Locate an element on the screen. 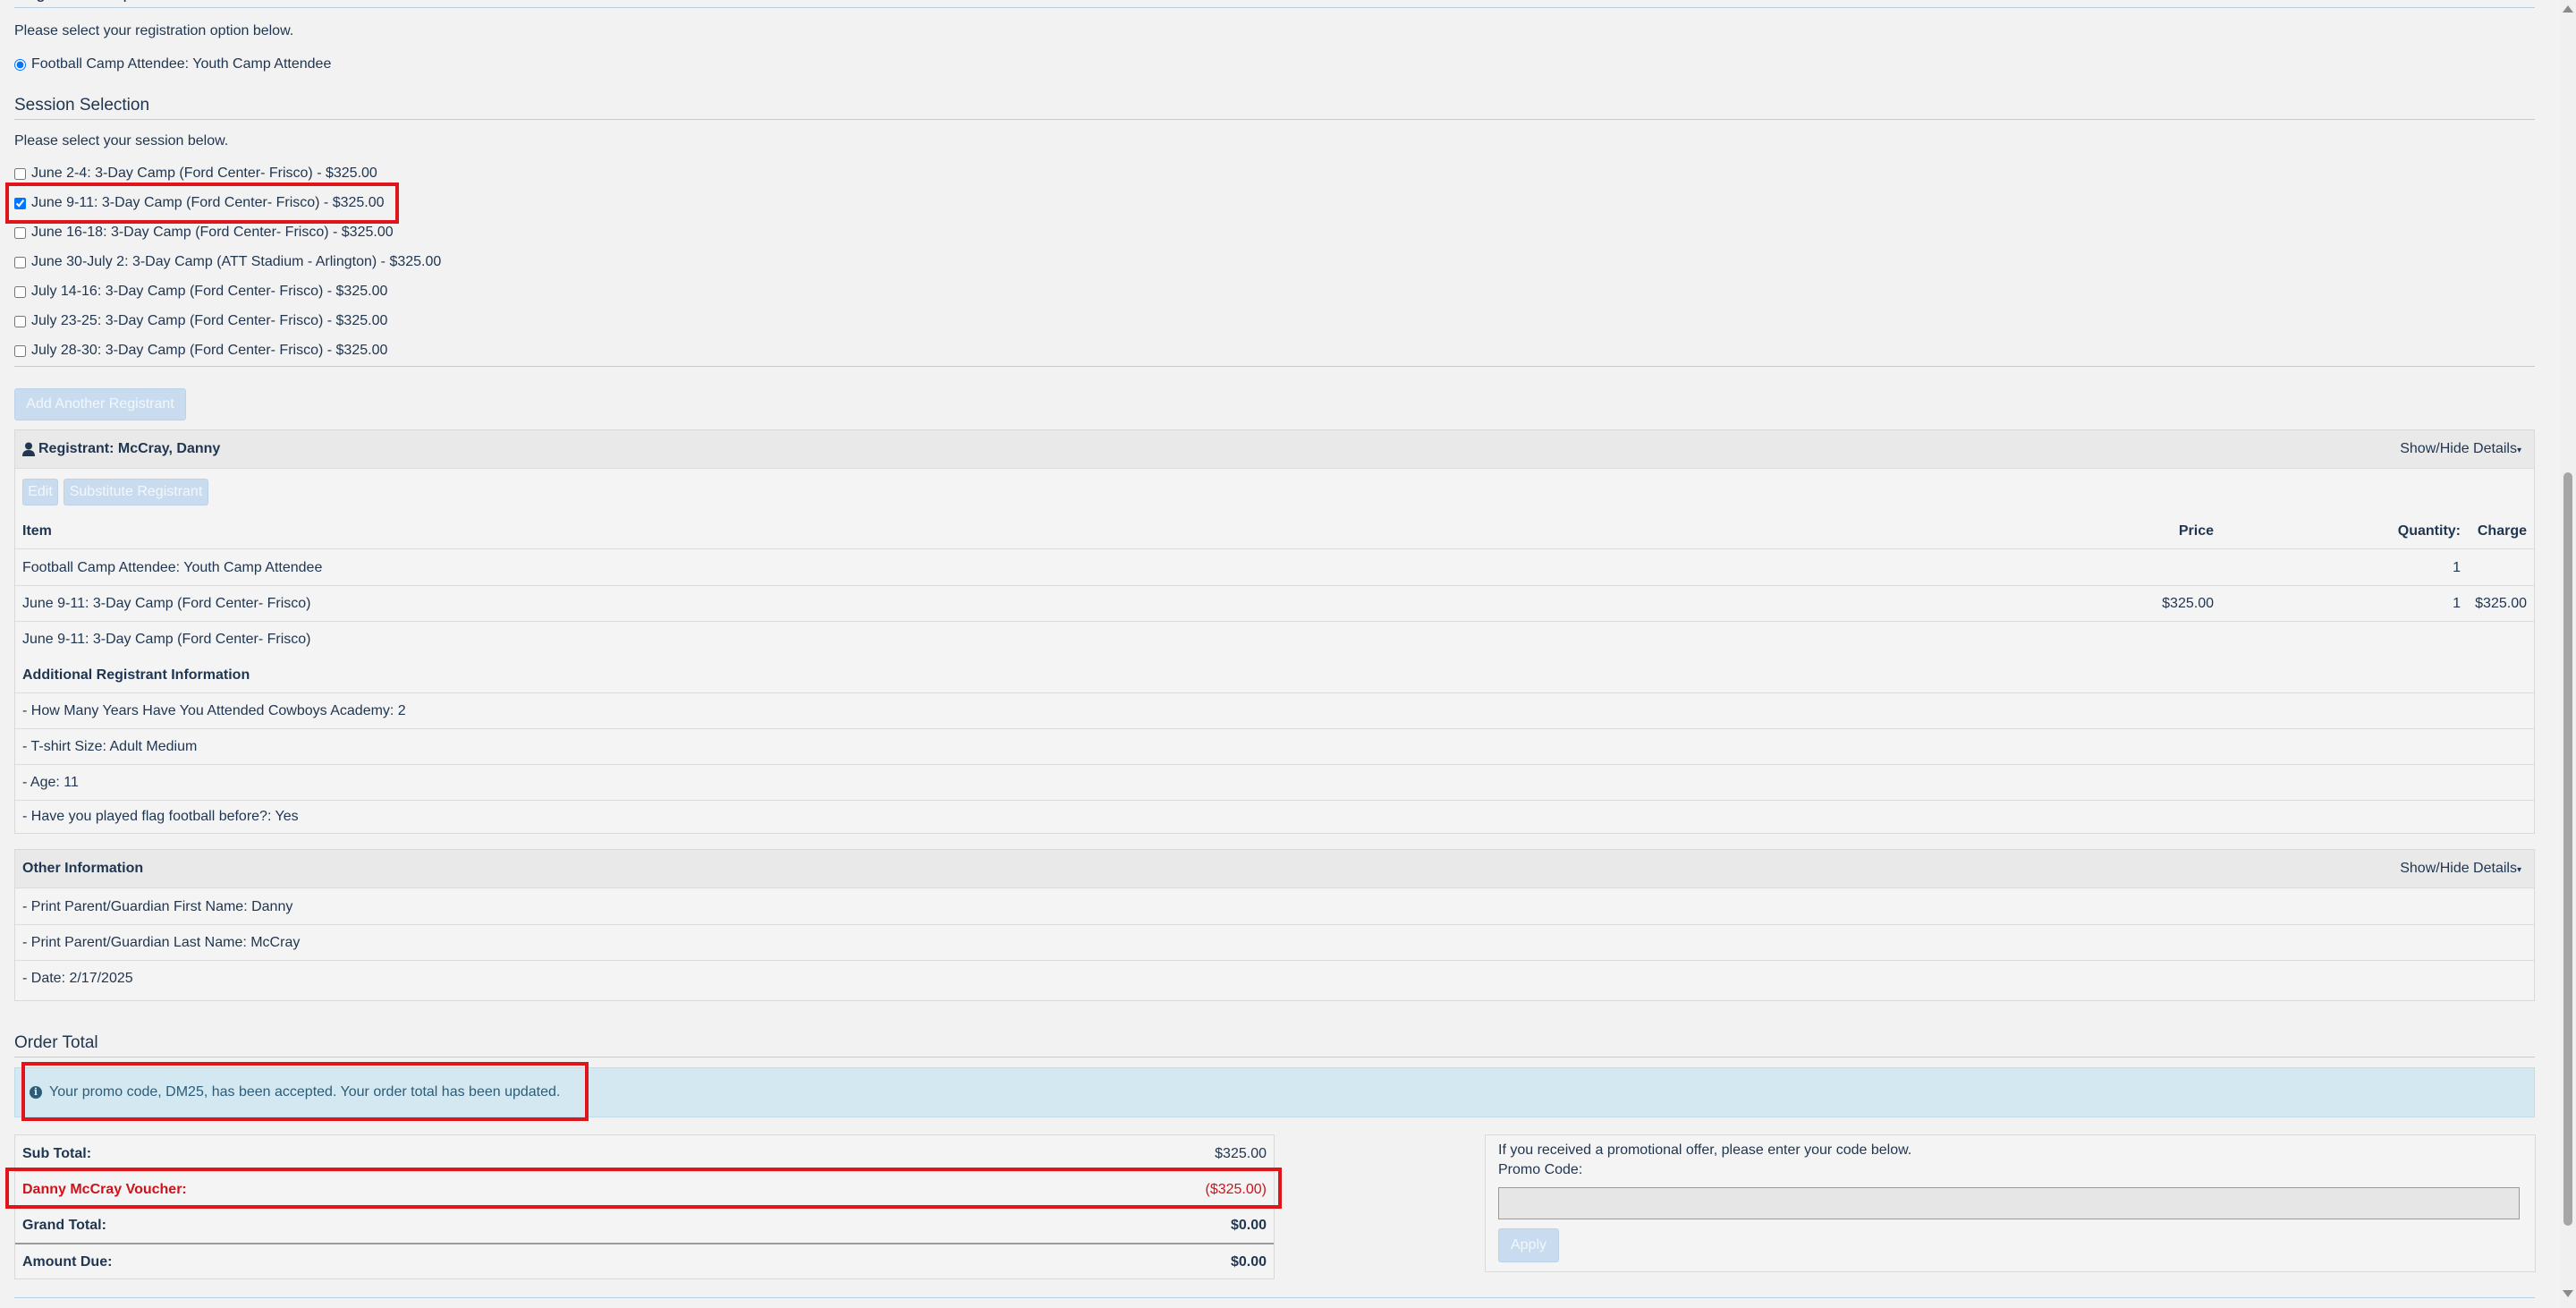 This screenshot has width=2576, height=1308. scrollbar-thumb is located at coordinates (2567, 849).